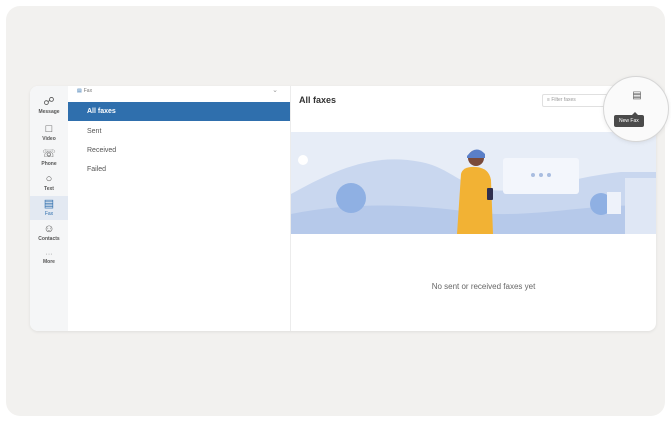 The height and width of the screenshot is (422, 671). What do you see at coordinates (101, 111) in the screenshot?
I see `sidebar-item-label: All faxes` at bounding box center [101, 111].